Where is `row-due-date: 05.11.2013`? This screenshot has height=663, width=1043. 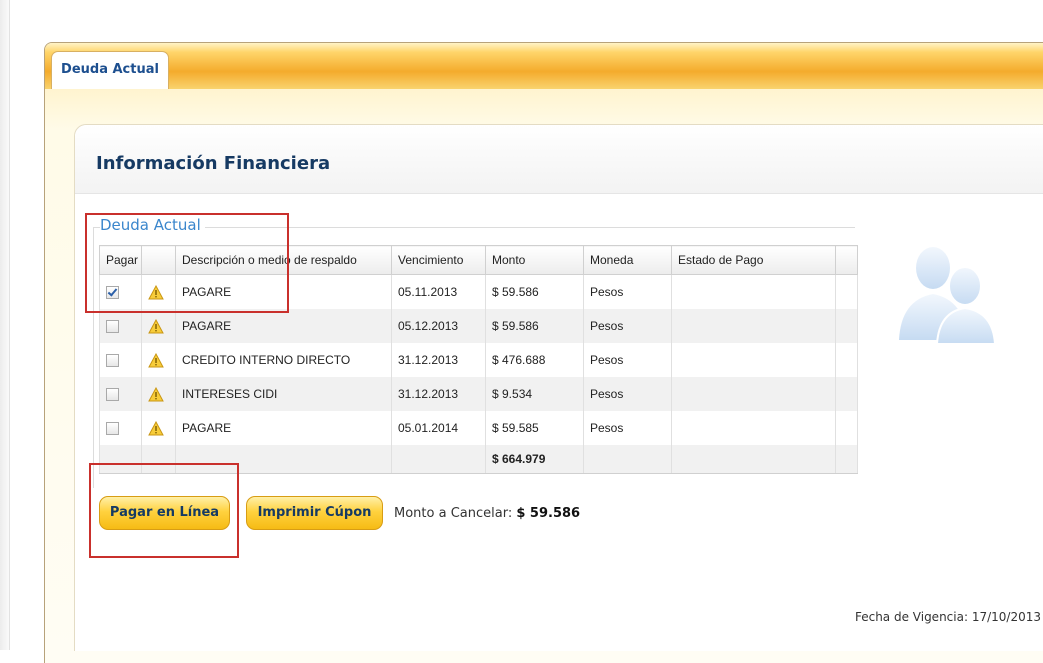 row-due-date: 05.11.2013 is located at coordinates (438, 291).